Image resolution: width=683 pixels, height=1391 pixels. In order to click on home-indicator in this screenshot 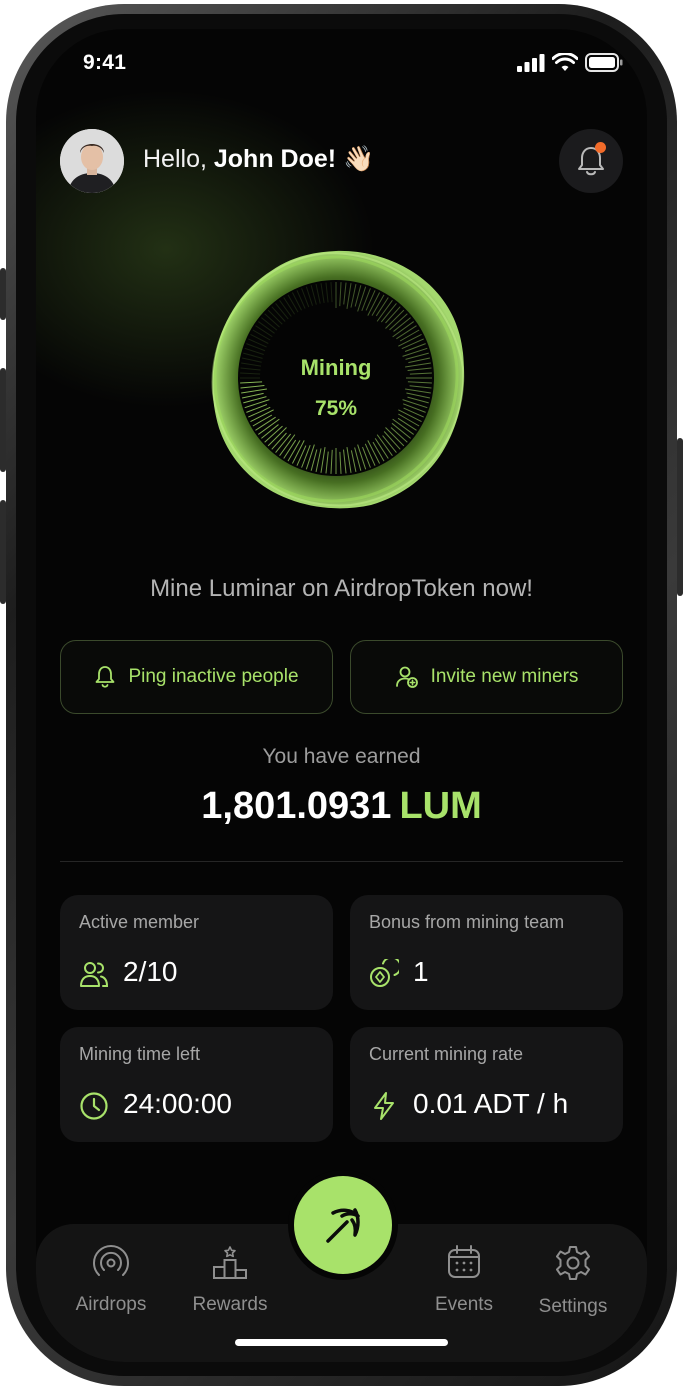, I will do `click(341, 1342)`.